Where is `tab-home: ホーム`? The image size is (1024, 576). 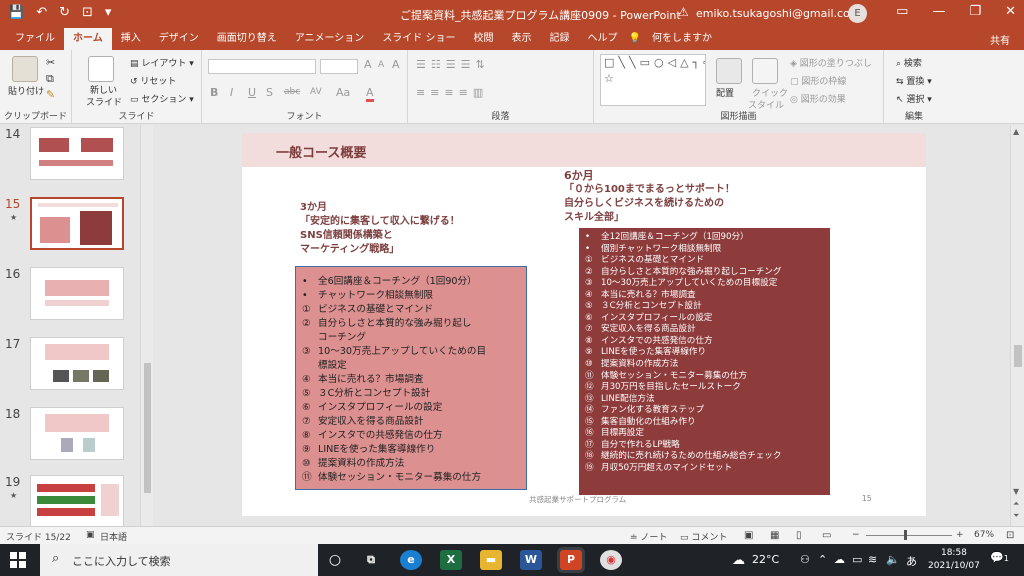 tab-home: ホーム is located at coordinates (88, 39).